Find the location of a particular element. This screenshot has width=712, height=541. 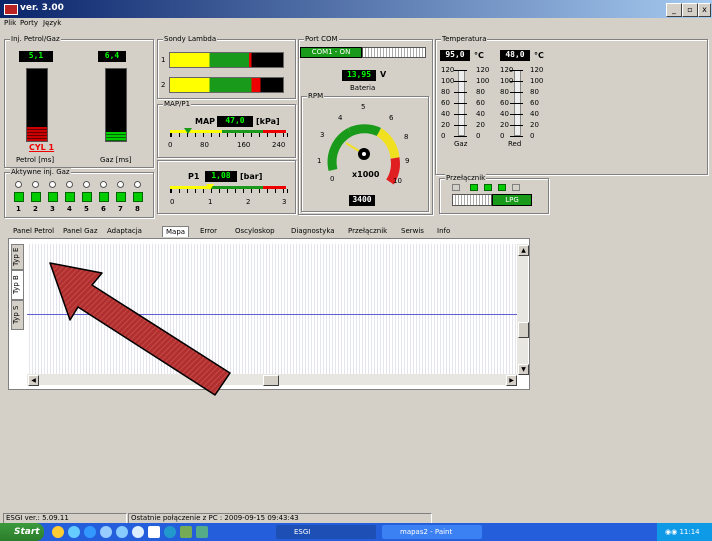

tab-panel-gaz: Panel Gaz is located at coordinates (80, 231).